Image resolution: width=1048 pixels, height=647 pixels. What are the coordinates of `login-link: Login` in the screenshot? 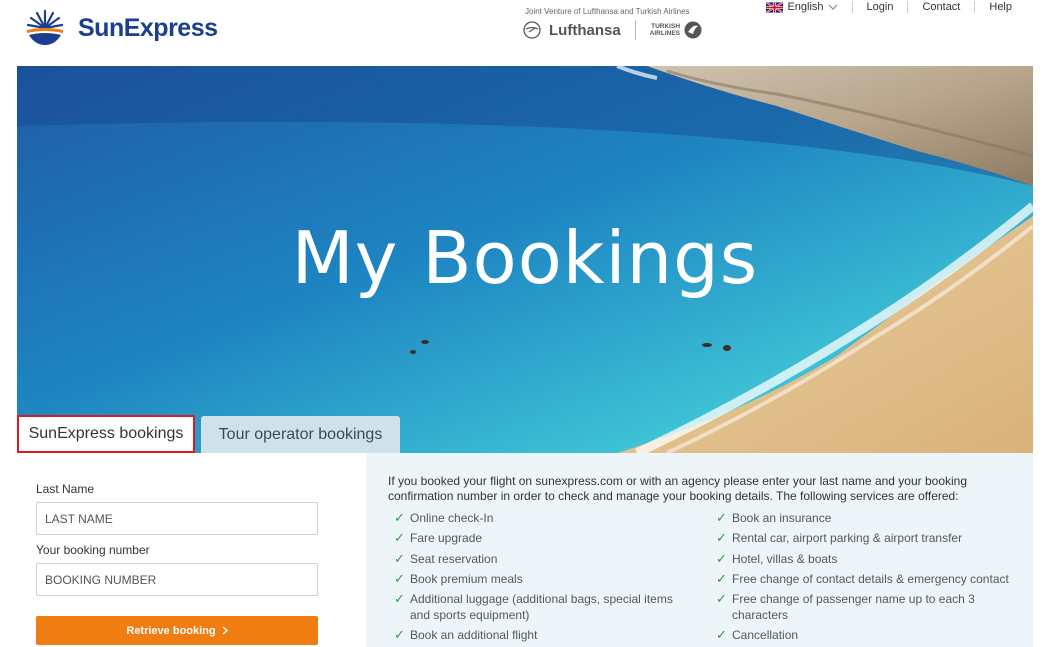 It's located at (880, 7).